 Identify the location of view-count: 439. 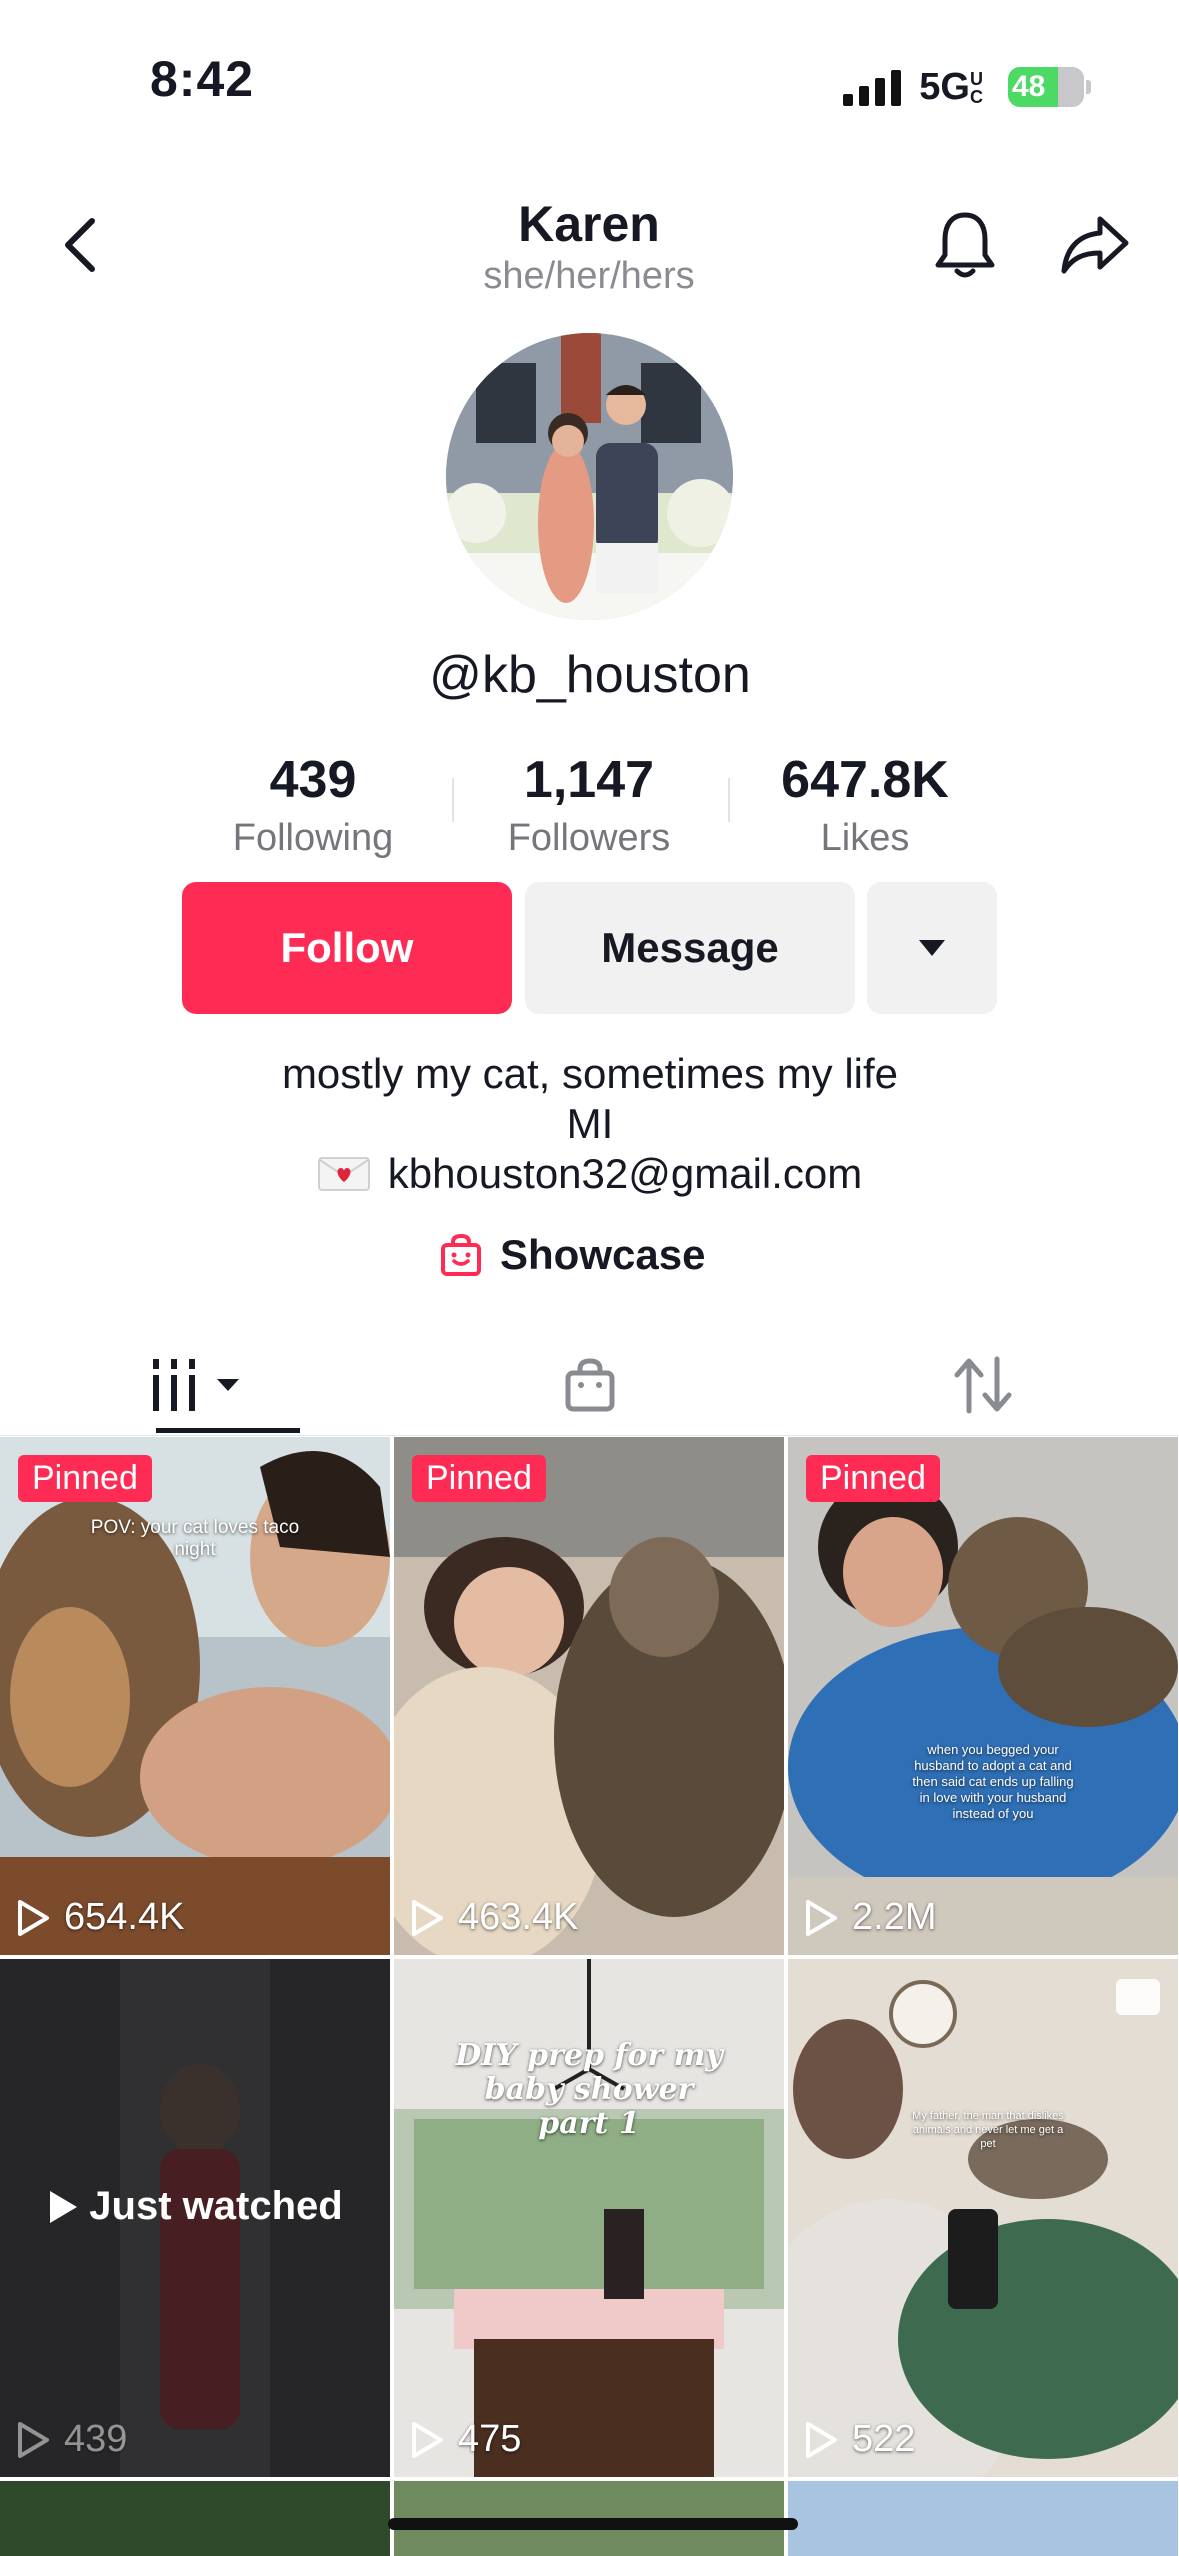
(71, 2439).